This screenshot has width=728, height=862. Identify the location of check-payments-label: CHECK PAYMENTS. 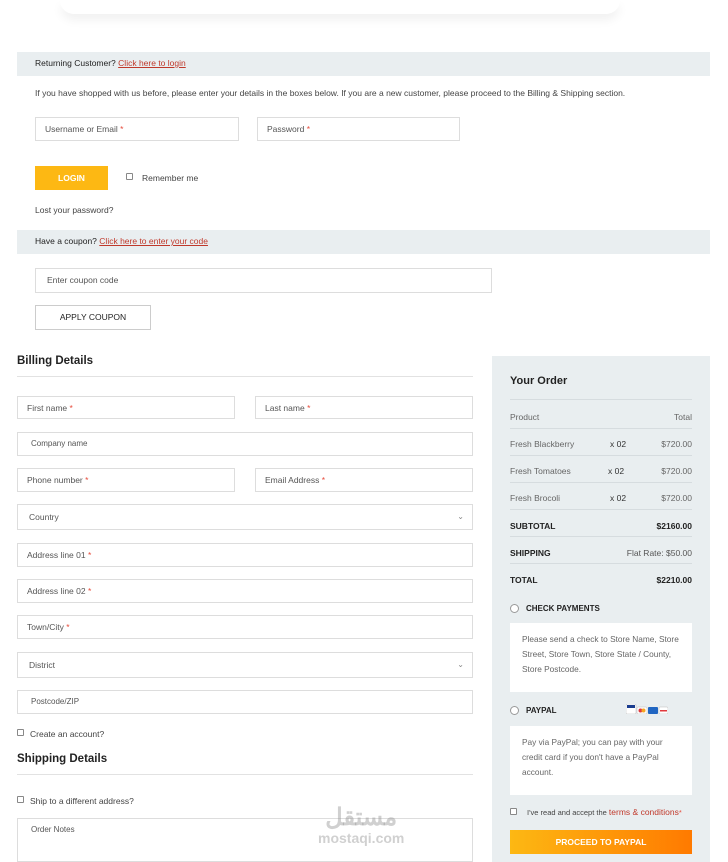
(563, 608).